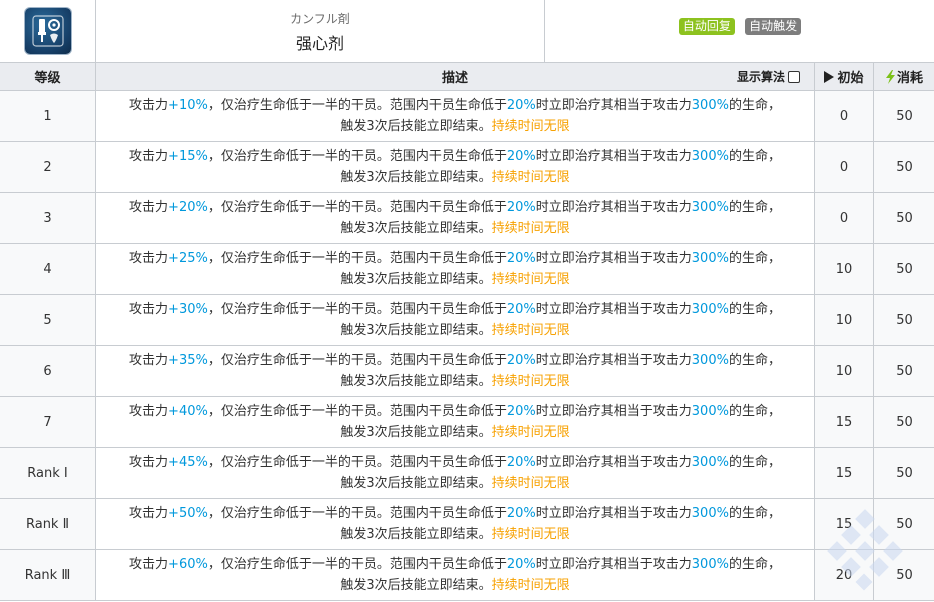  I want to click on column-header-row: 等级 描述 显示算法 初始 消耗, so click(467, 76).